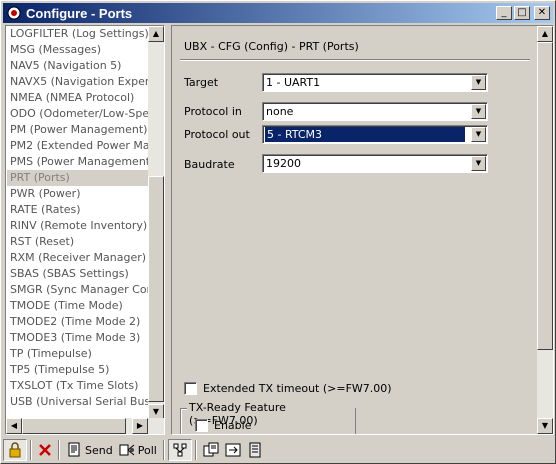 This screenshot has height=464, width=556. Describe the element at coordinates (78, 210) in the screenshot. I see `list-item: RATE (Rates)` at that location.